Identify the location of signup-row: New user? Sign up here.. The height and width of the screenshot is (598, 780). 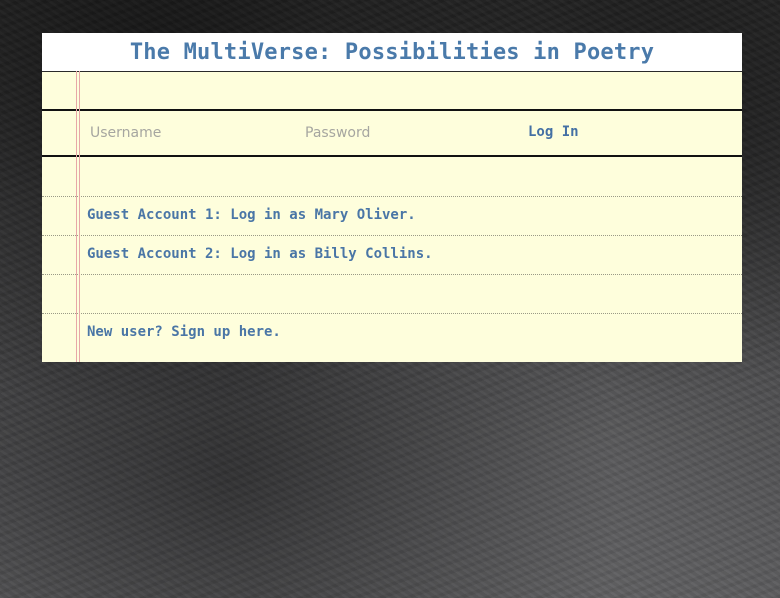
(392, 338).